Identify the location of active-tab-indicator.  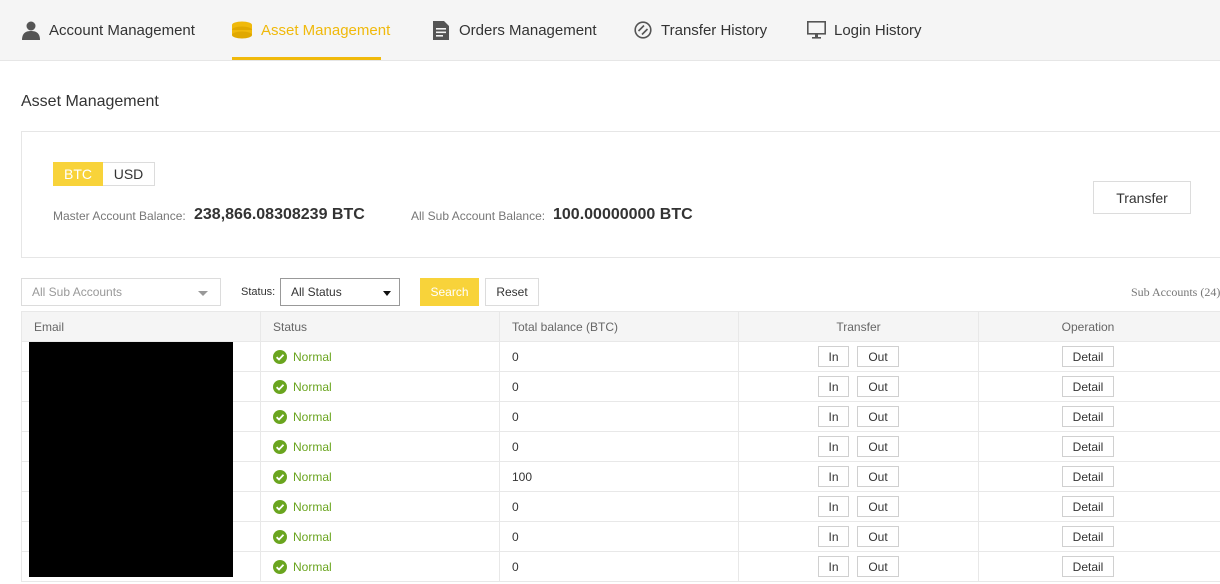
(306, 58).